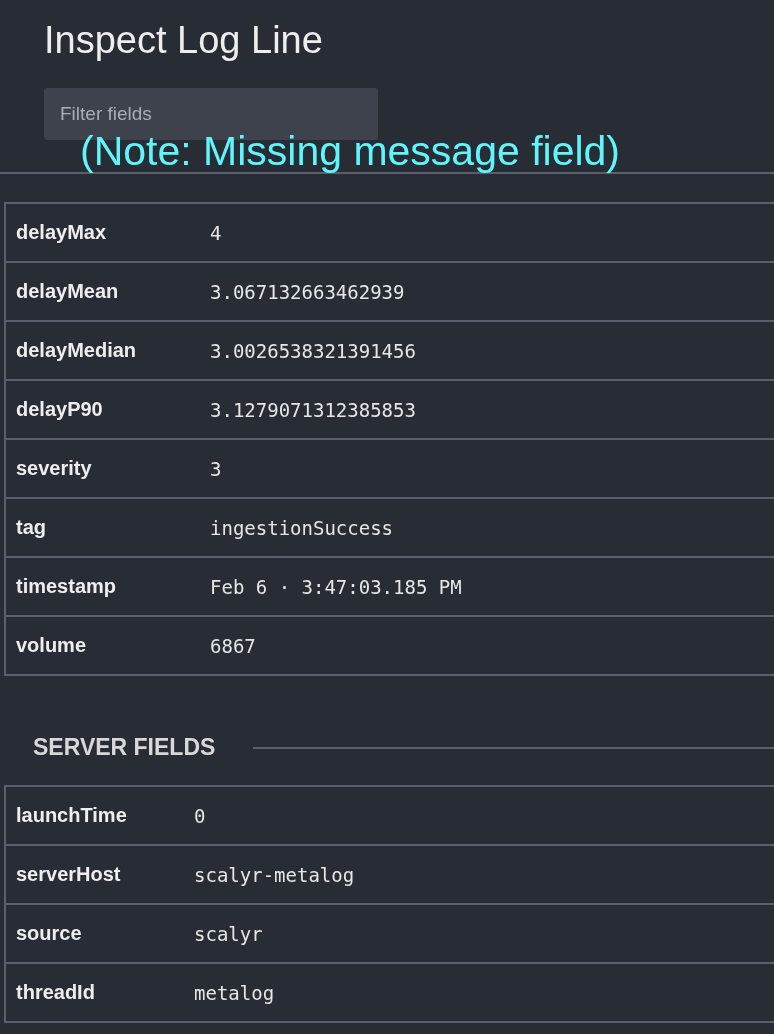 Image resolution: width=774 pixels, height=1034 pixels. Describe the element at coordinates (200, 815) in the screenshot. I see `field-value: 0` at that location.